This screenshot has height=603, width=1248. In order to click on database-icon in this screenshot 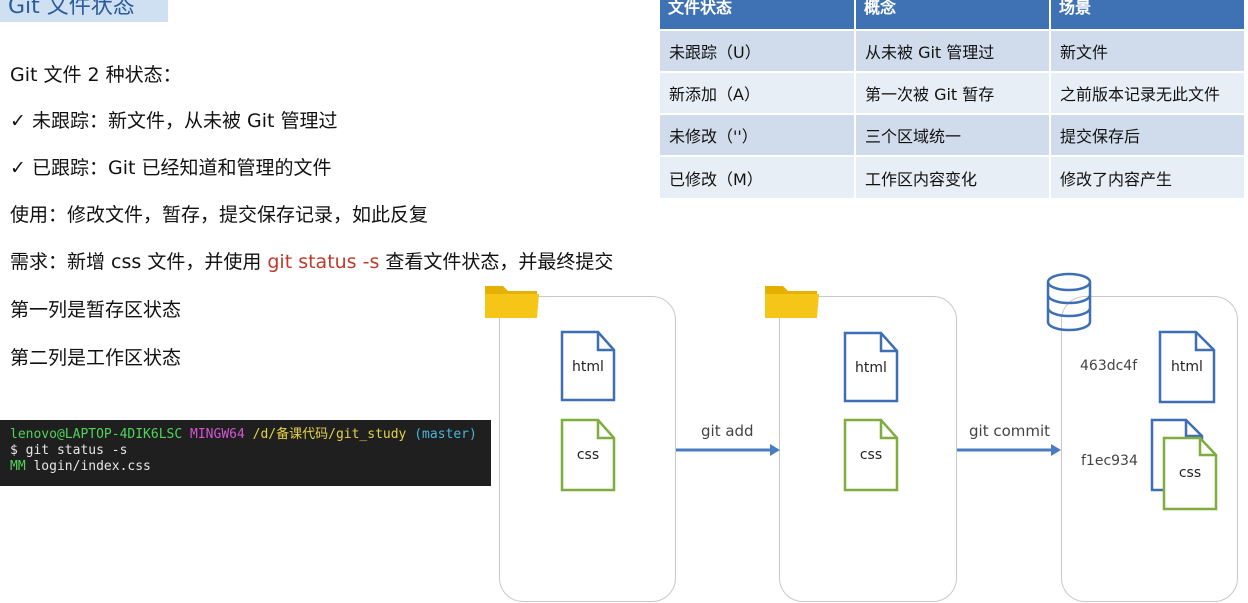, I will do `click(1069, 302)`.